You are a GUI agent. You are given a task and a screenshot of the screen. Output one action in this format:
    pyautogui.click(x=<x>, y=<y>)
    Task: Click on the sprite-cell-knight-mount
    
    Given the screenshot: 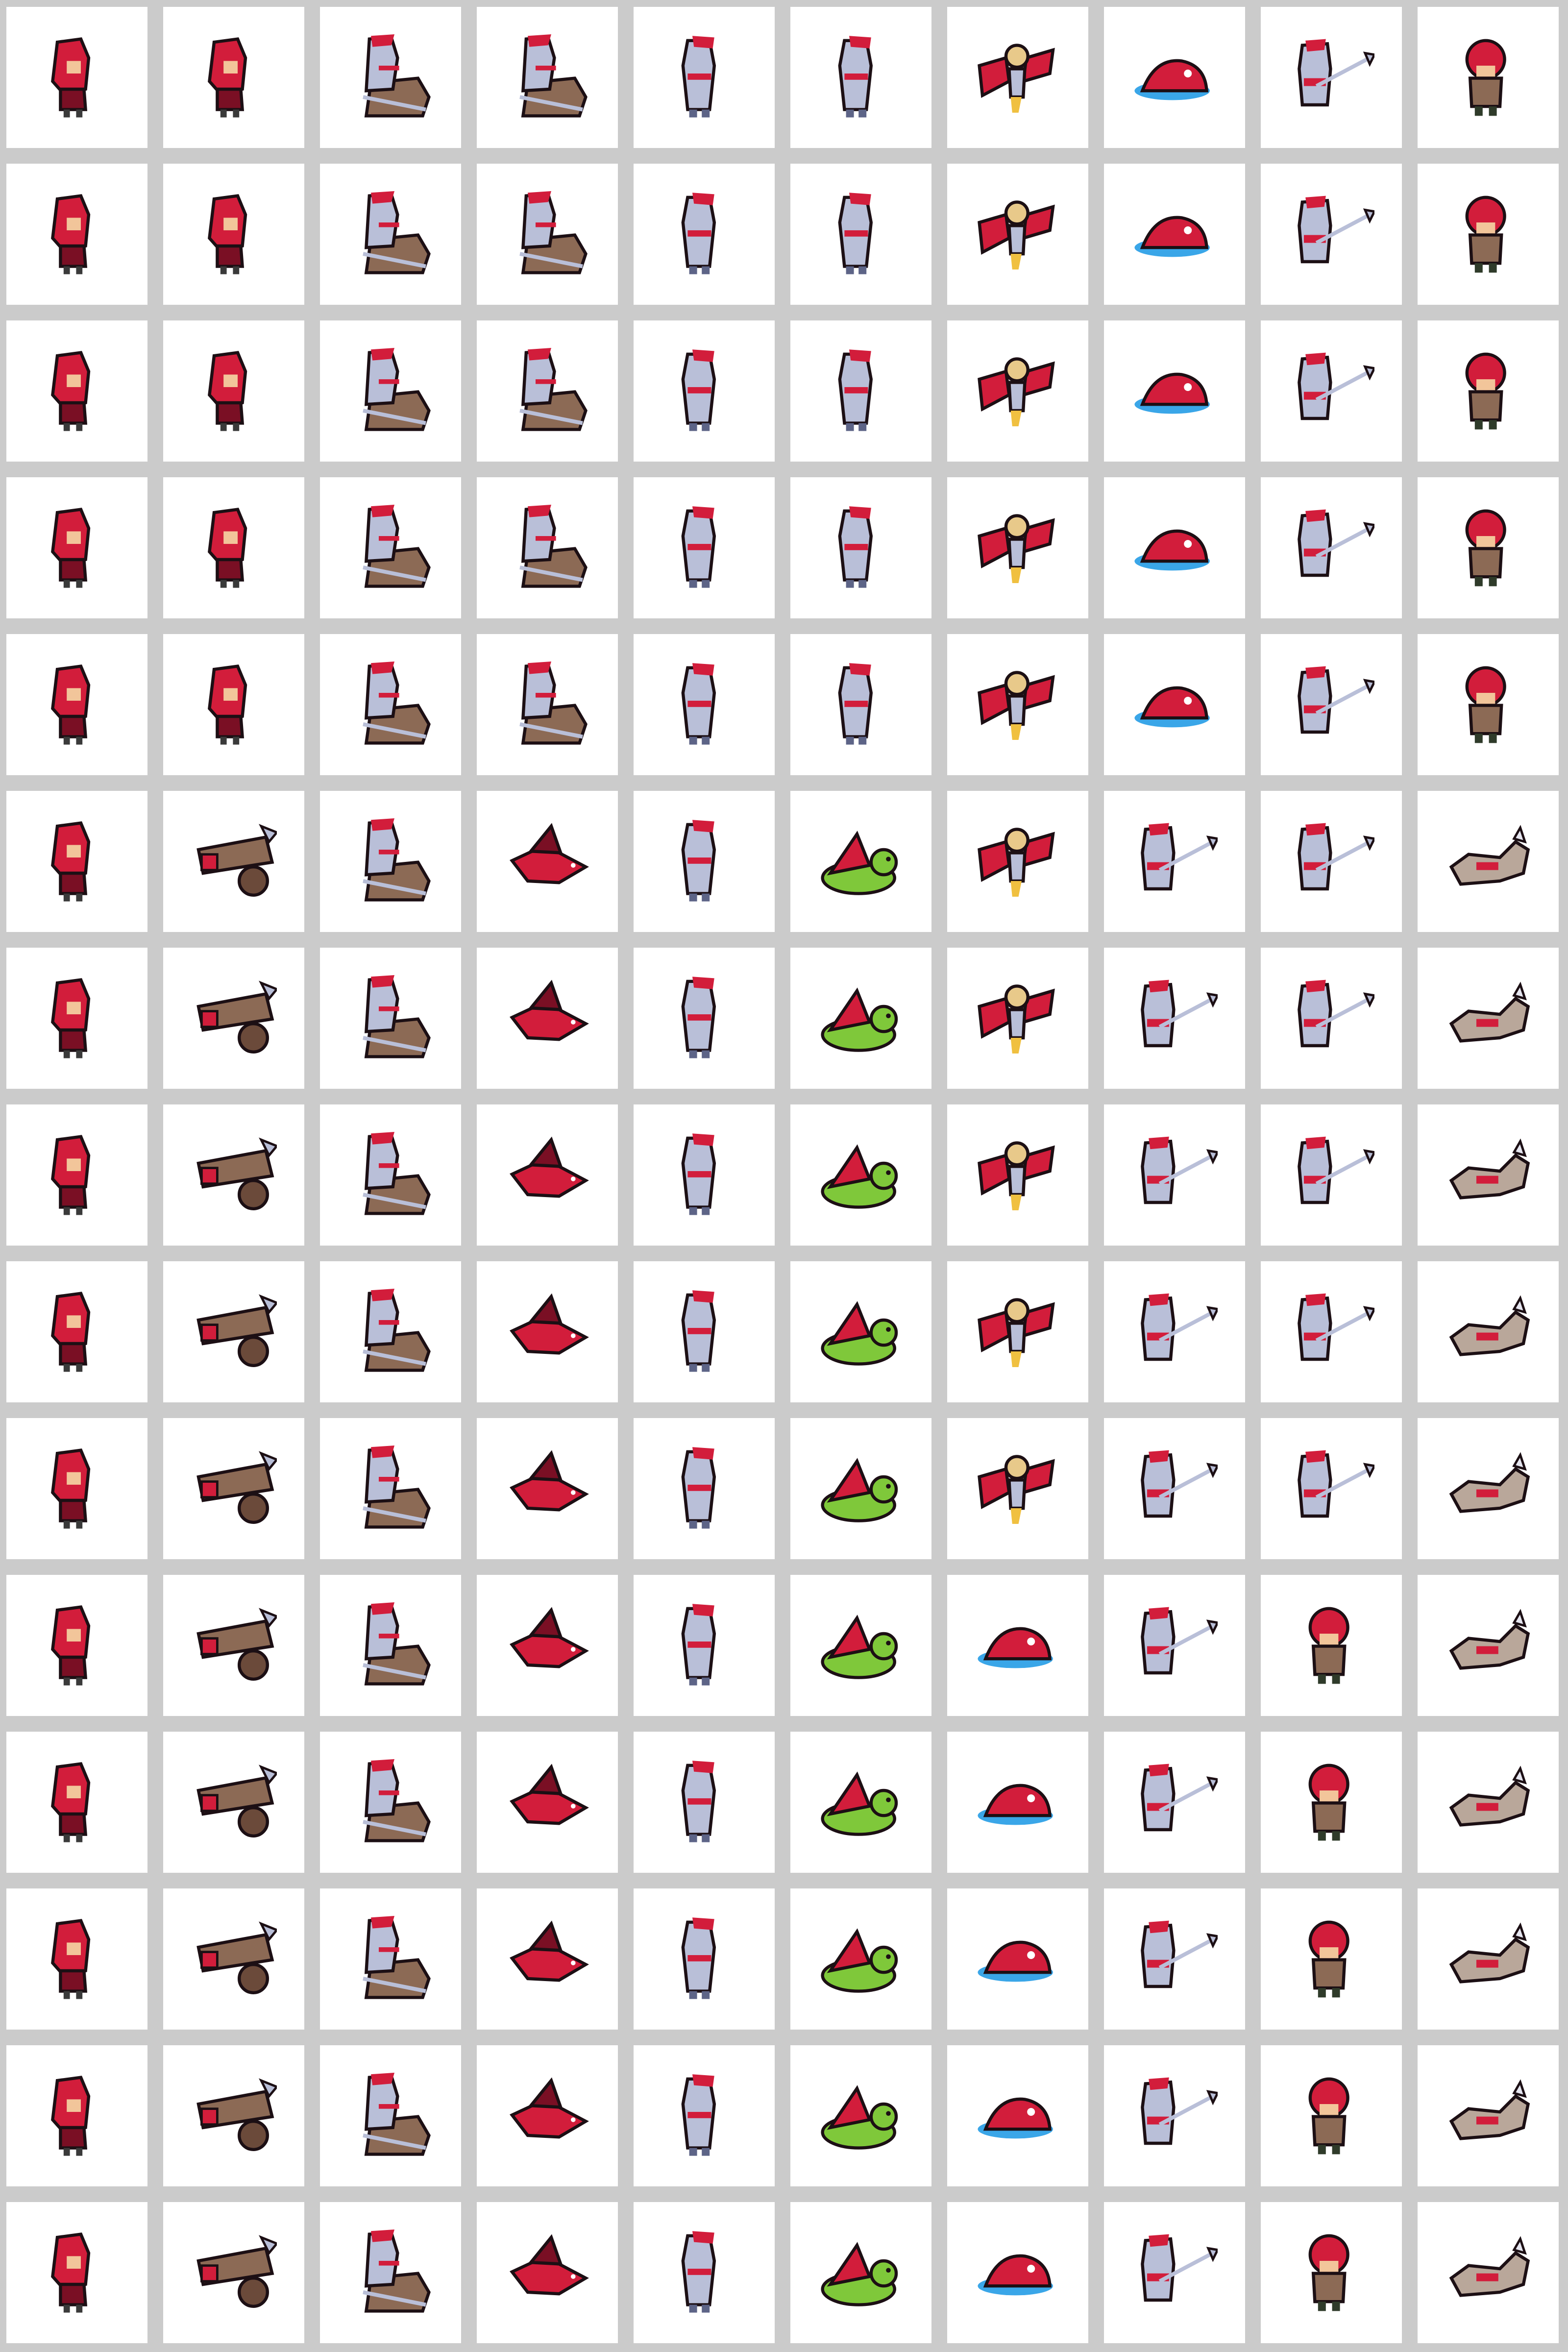 What is the action you would take?
    pyautogui.click(x=547, y=547)
    